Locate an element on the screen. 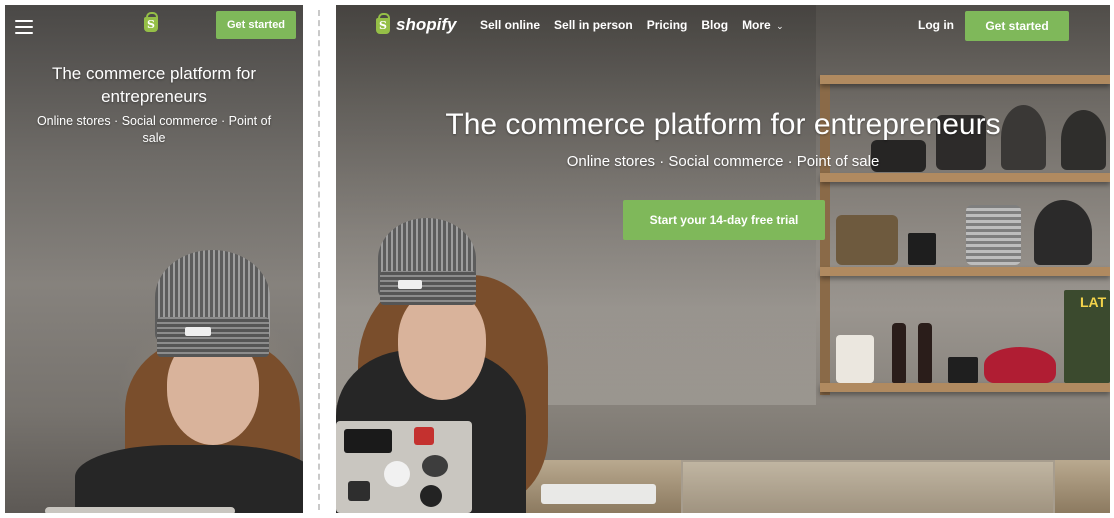 The width and height of the screenshot is (1114, 518). shelf-top is located at coordinates (965, 79).